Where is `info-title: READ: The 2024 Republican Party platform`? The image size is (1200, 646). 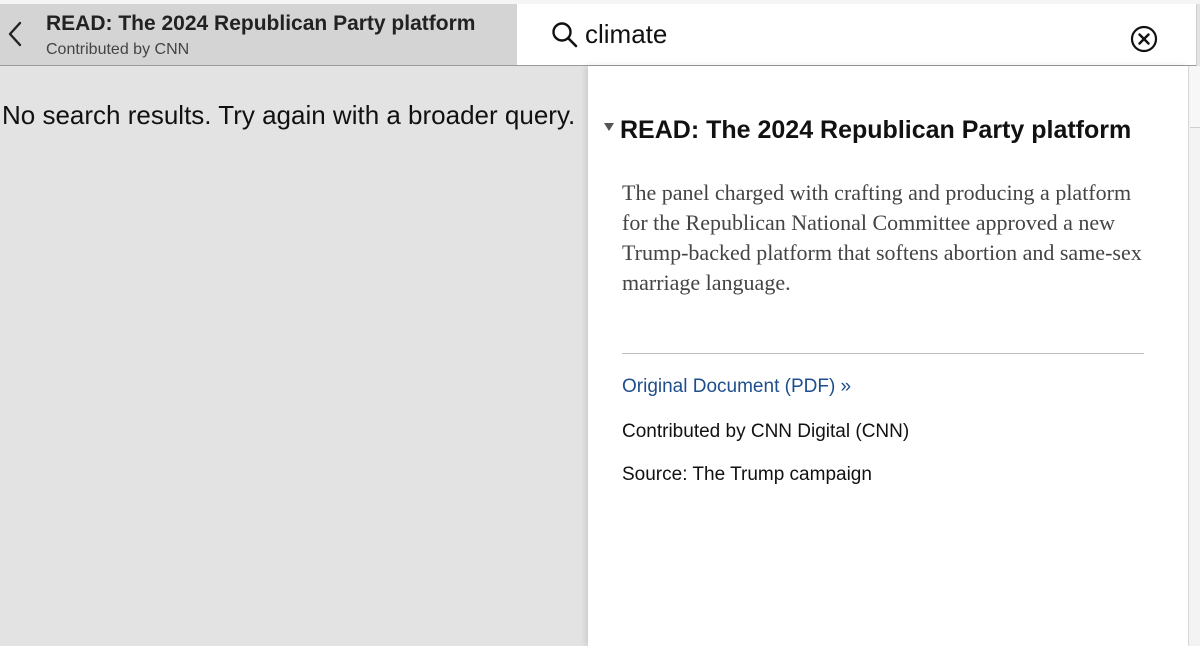 info-title: READ: The 2024 Republican Party platform is located at coordinates (876, 130).